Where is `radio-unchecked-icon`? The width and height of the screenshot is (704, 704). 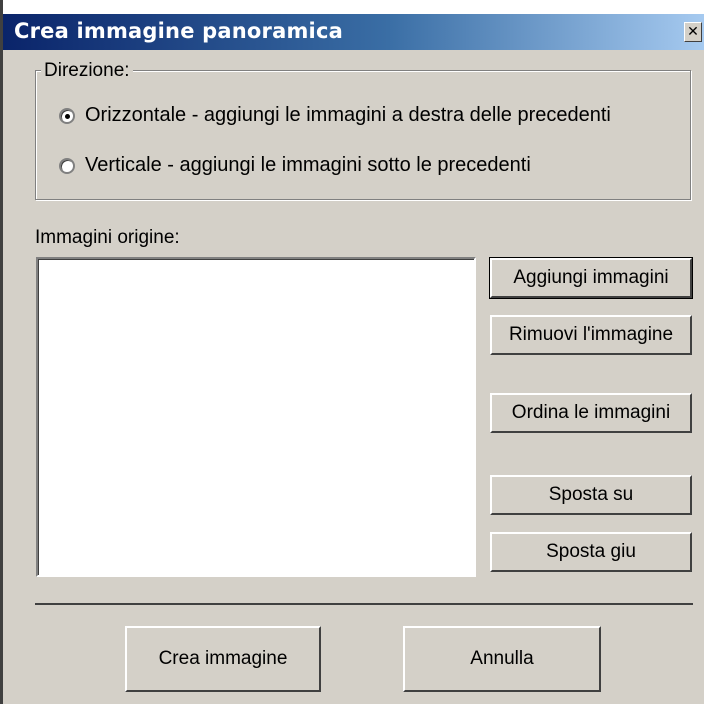
radio-unchecked-icon is located at coordinates (67, 165).